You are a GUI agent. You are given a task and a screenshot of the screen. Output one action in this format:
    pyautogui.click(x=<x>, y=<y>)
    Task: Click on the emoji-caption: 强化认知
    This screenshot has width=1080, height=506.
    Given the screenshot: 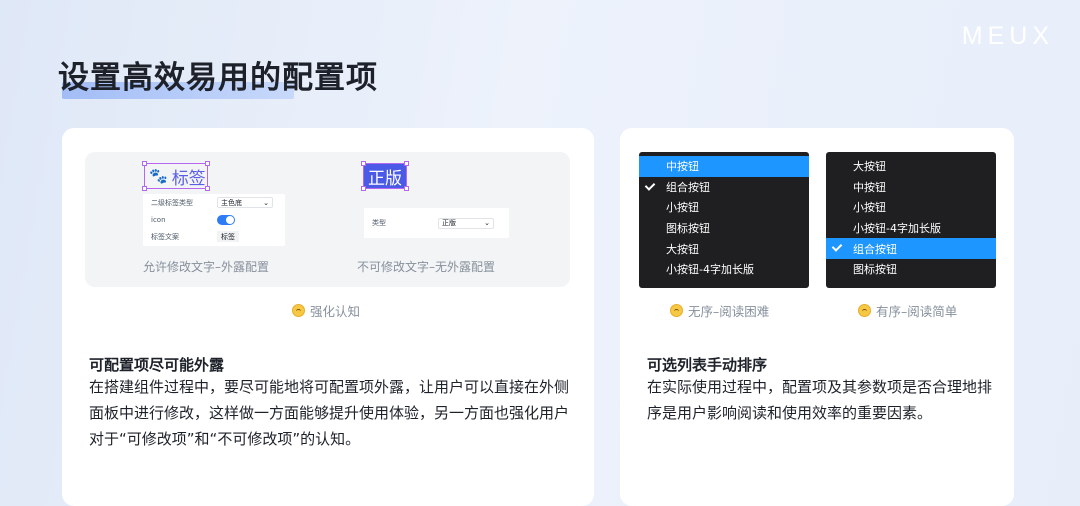 What is the action you would take?
    pyautogui.click(x=326, y=310)
    